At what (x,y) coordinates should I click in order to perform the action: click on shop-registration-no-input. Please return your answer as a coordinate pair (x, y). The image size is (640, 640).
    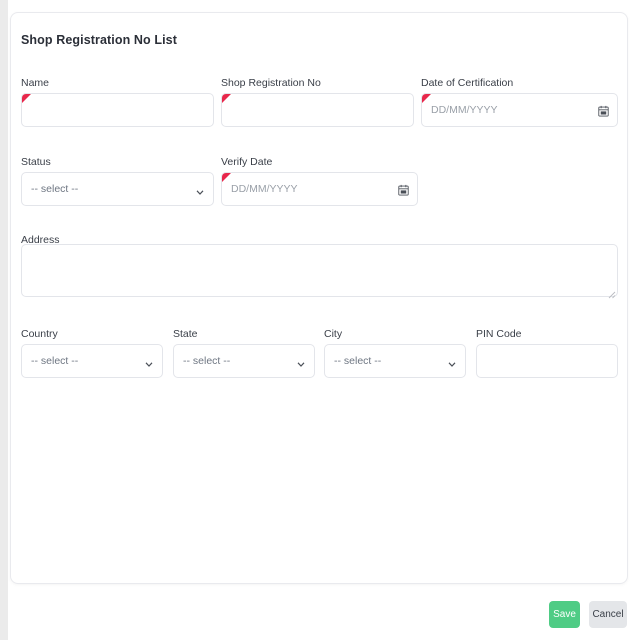
    Looking at the image, I should click on (317, 110).